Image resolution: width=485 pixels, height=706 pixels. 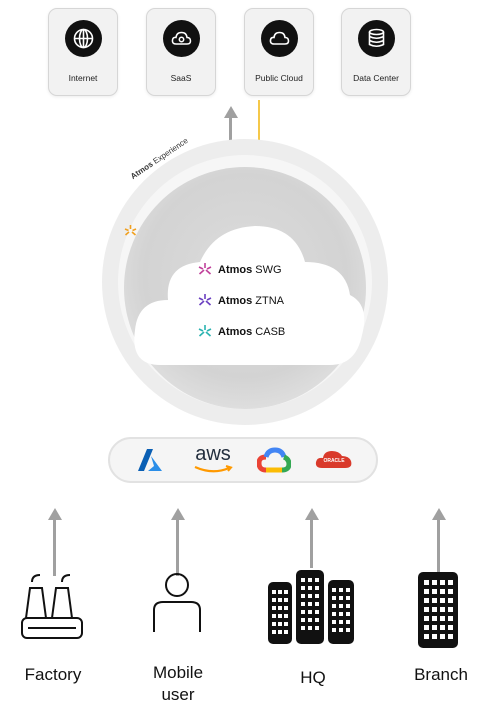 I want to click on service-name: ZTNA, so click(x=270, y=301).